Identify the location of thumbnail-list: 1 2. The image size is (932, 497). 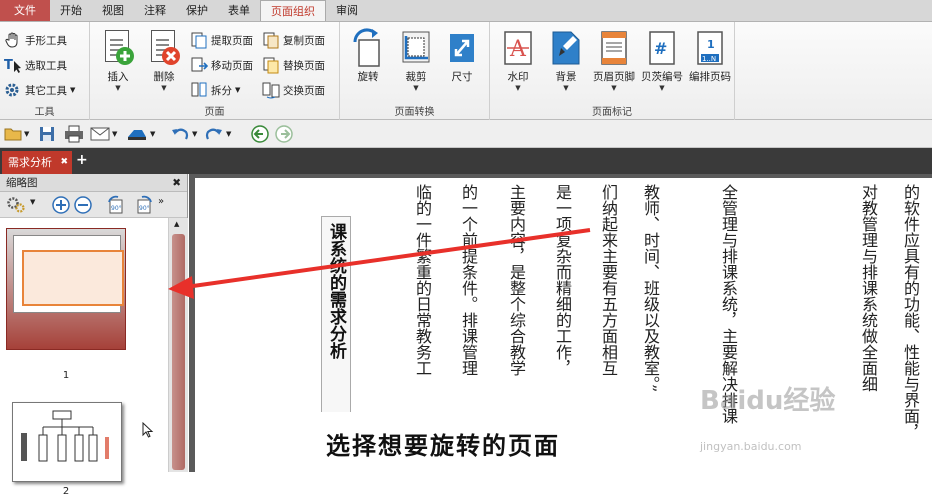
(84, 357).